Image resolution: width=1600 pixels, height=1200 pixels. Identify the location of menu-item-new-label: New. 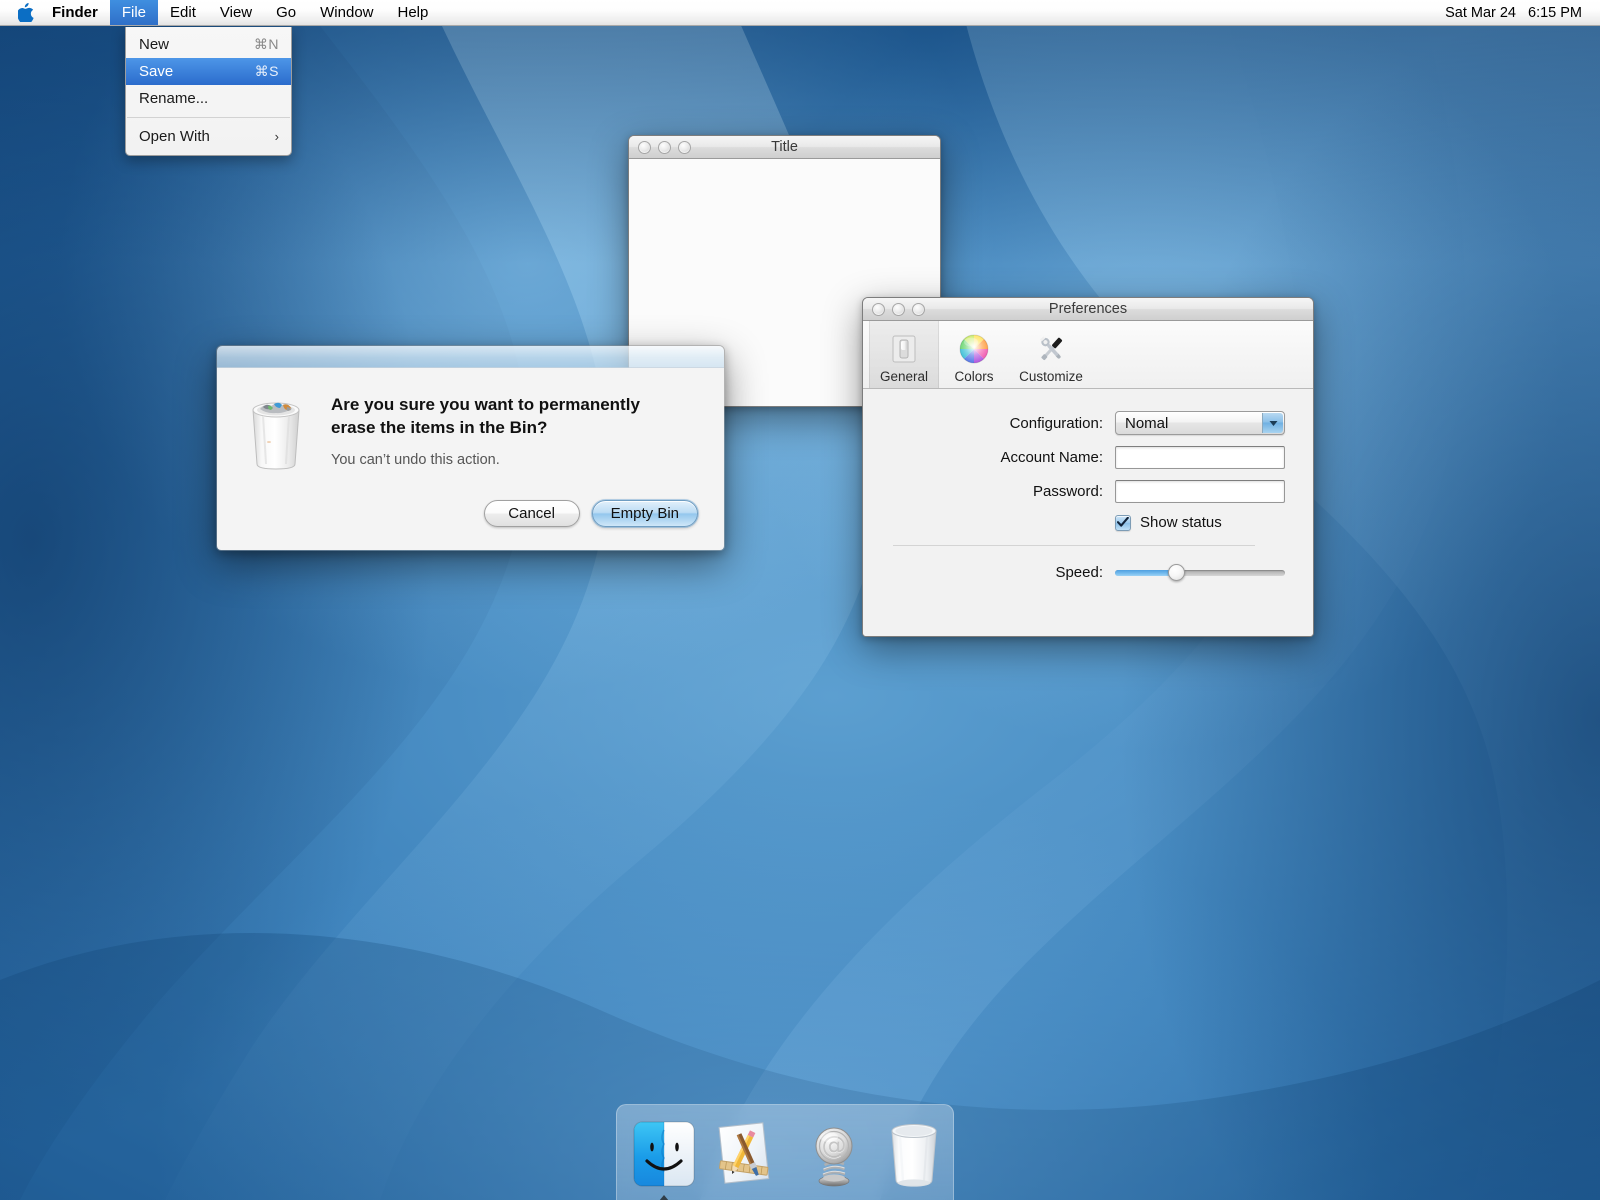
(154, 44).